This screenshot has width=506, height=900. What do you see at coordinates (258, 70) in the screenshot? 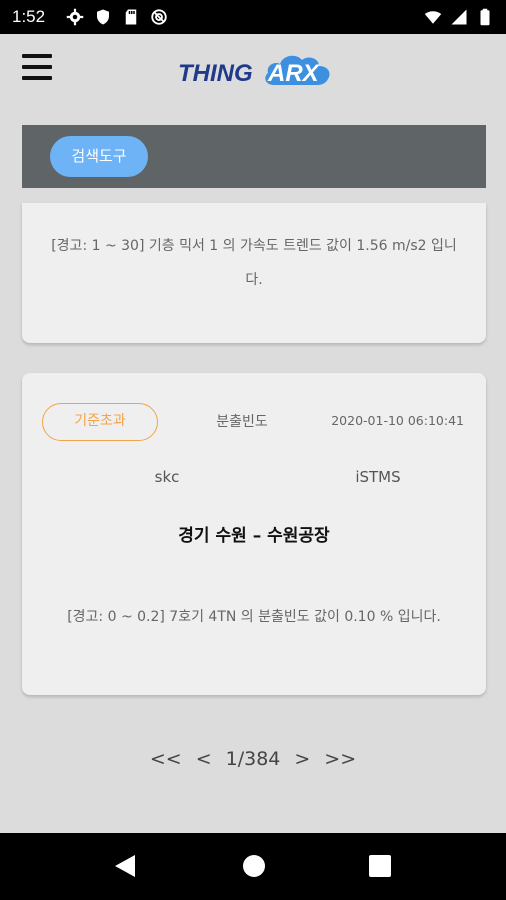
I see `thingarx-logo: THING ARX` at bounding box center [258, 70].